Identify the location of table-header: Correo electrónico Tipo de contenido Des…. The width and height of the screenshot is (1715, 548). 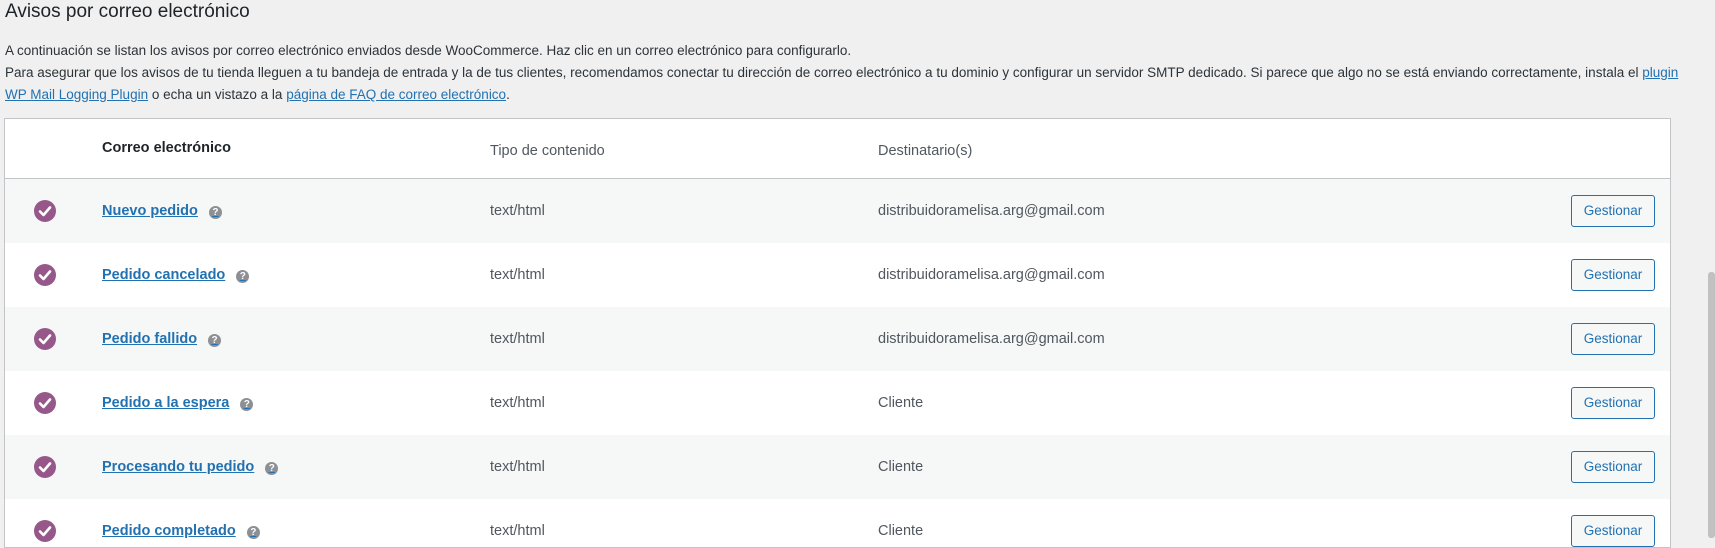
(837, 149).